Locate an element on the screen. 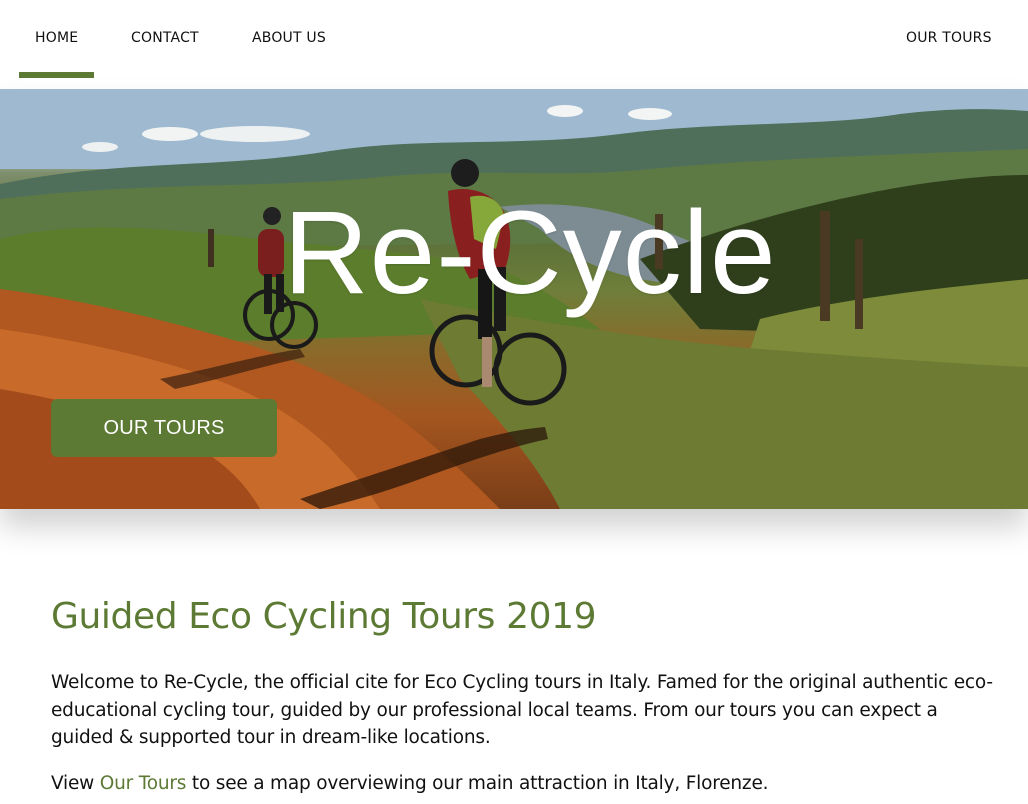 The image size is (1028, 804). our-tours-button: OUR TOURS is located at coordinates (164, 428).